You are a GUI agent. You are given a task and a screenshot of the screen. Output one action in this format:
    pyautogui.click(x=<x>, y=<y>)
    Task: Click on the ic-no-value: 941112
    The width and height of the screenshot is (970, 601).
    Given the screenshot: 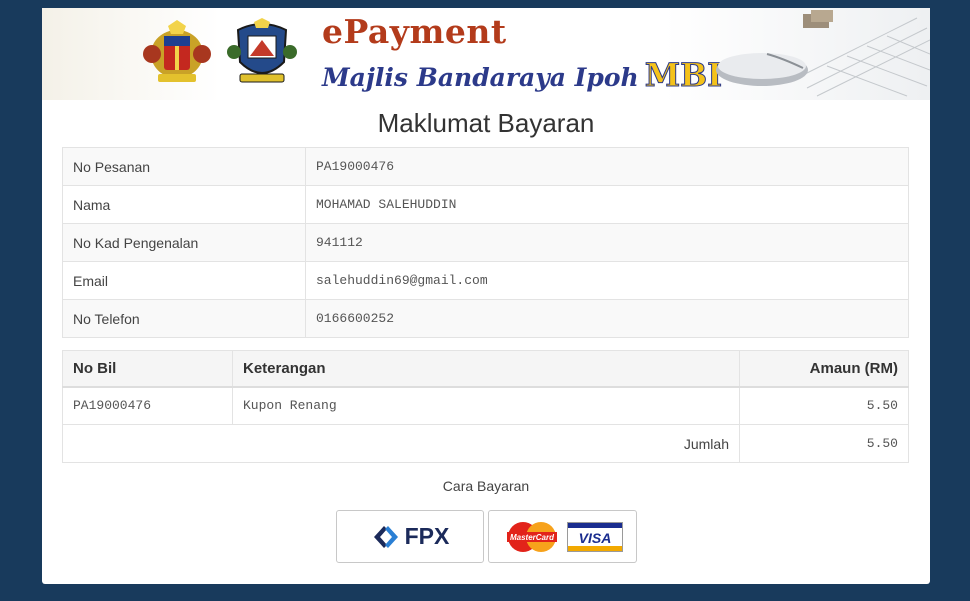 What is the action you would take?
    pyautogui.click(x=607, y=242)
    